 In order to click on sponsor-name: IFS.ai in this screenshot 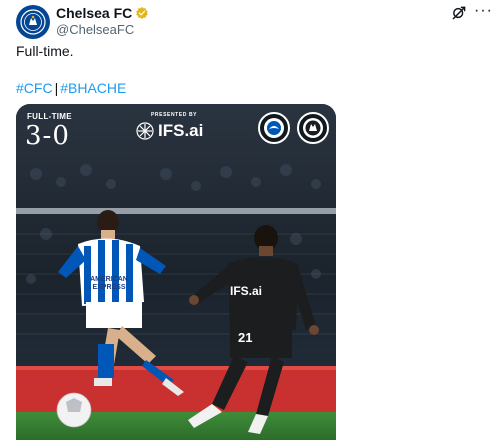, I will do `click(181, 130)`.